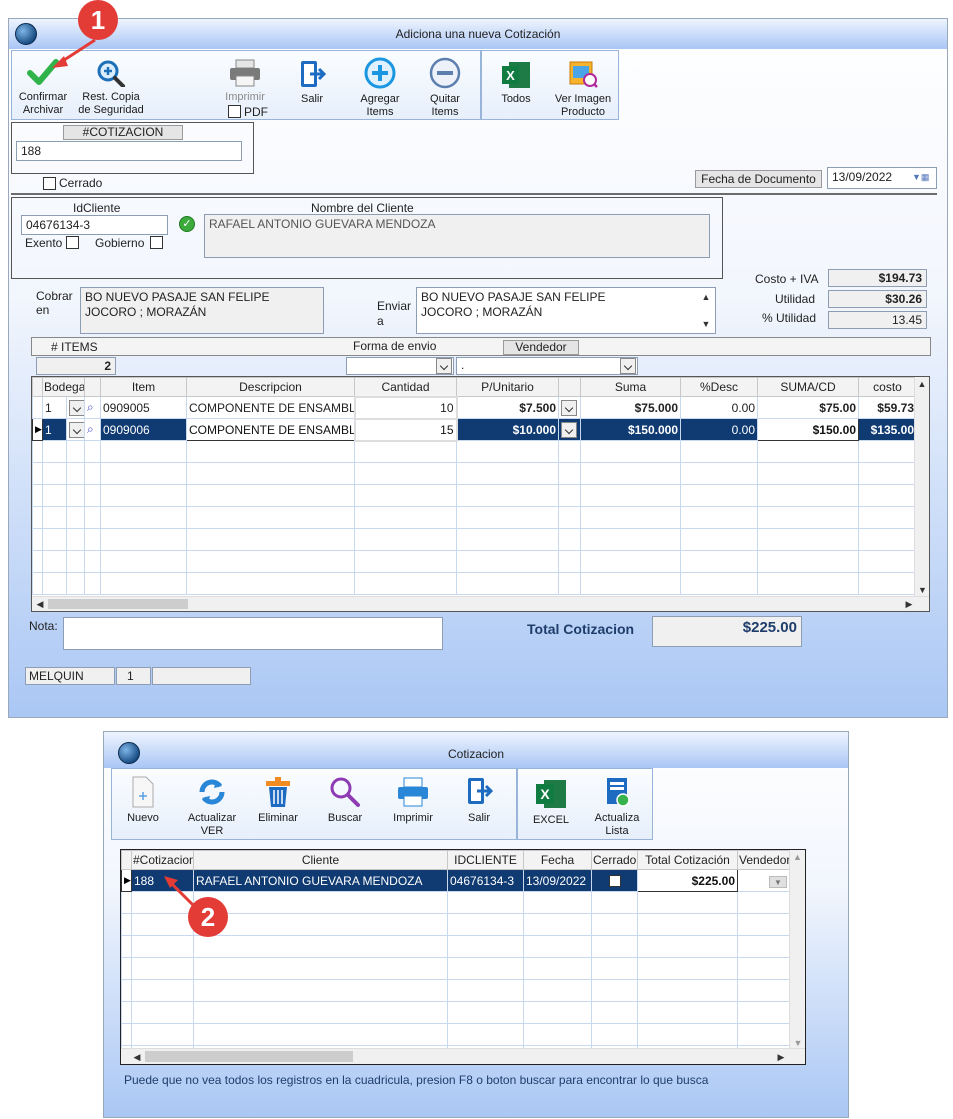 The image size is (953, 1119). I want to click on divider, so click(474, 194).